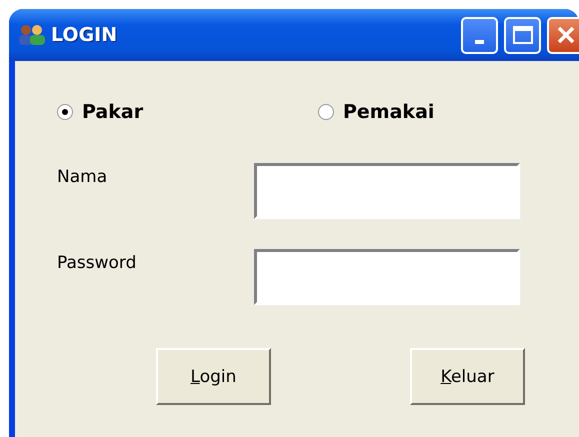  What do you see at coordinates (82, 177) in the screenshot?
I see `field-label: Nama` at bounding box center [82, 177].